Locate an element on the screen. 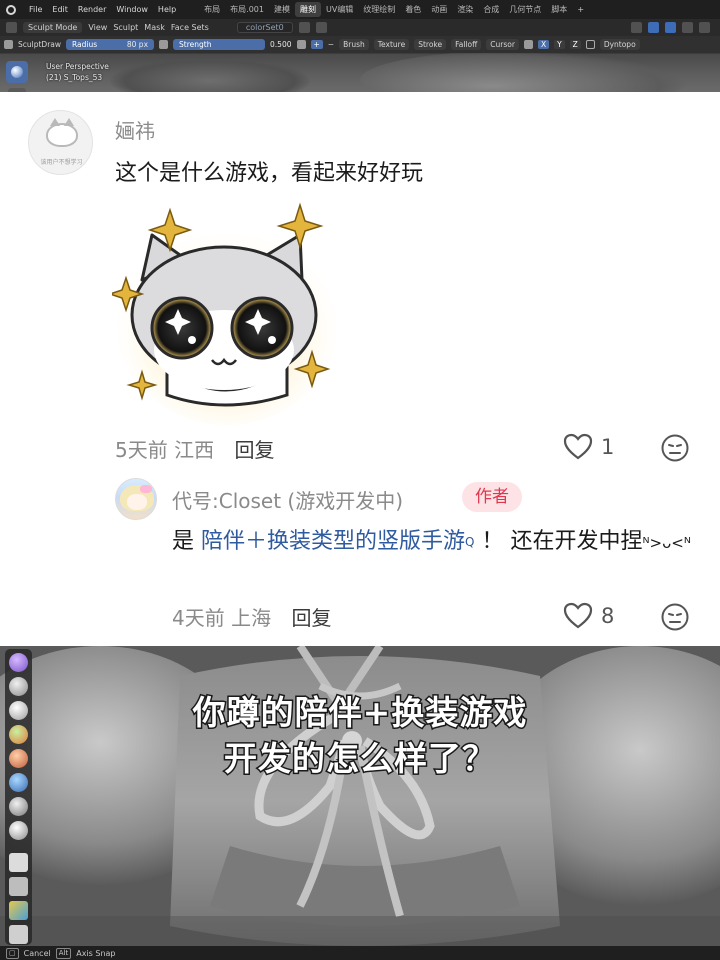 This screenshot has width=720, height=960. axis-x-toggle: X is located at coordinates (543, 44).